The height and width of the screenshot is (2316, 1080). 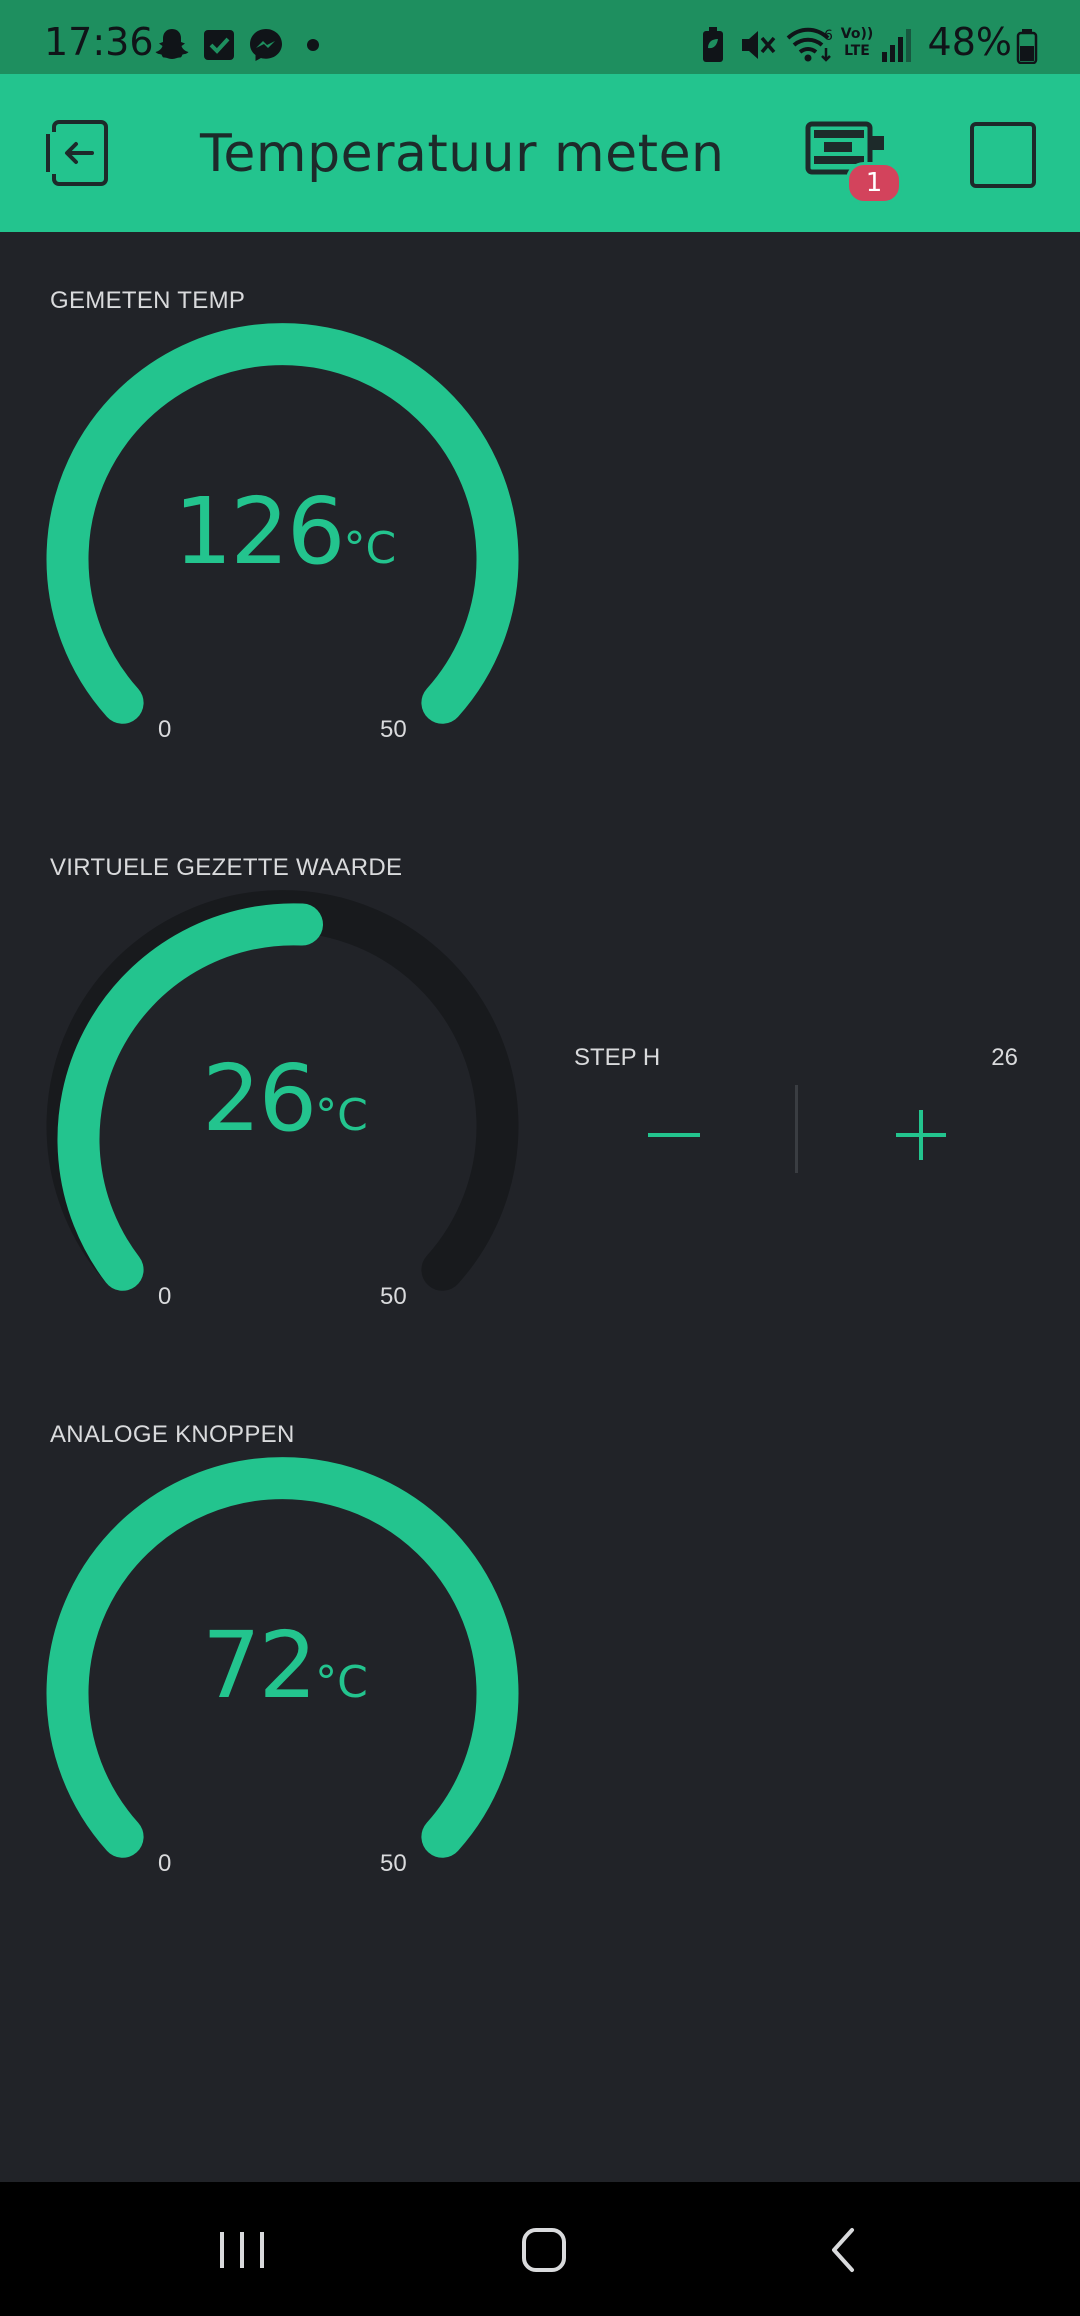 I want to click on gauge-value: 126°C, so click(x=285, y=531).